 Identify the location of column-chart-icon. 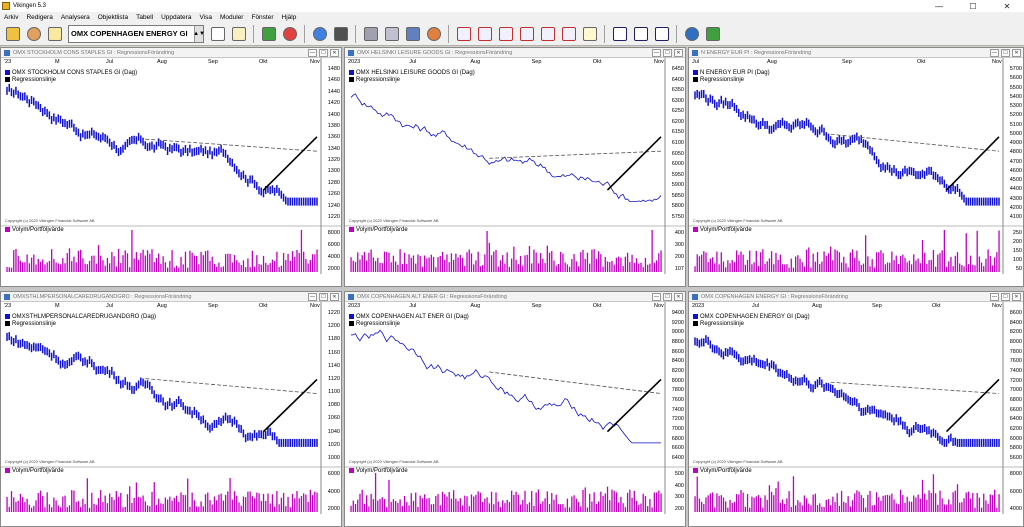
(640, 33).